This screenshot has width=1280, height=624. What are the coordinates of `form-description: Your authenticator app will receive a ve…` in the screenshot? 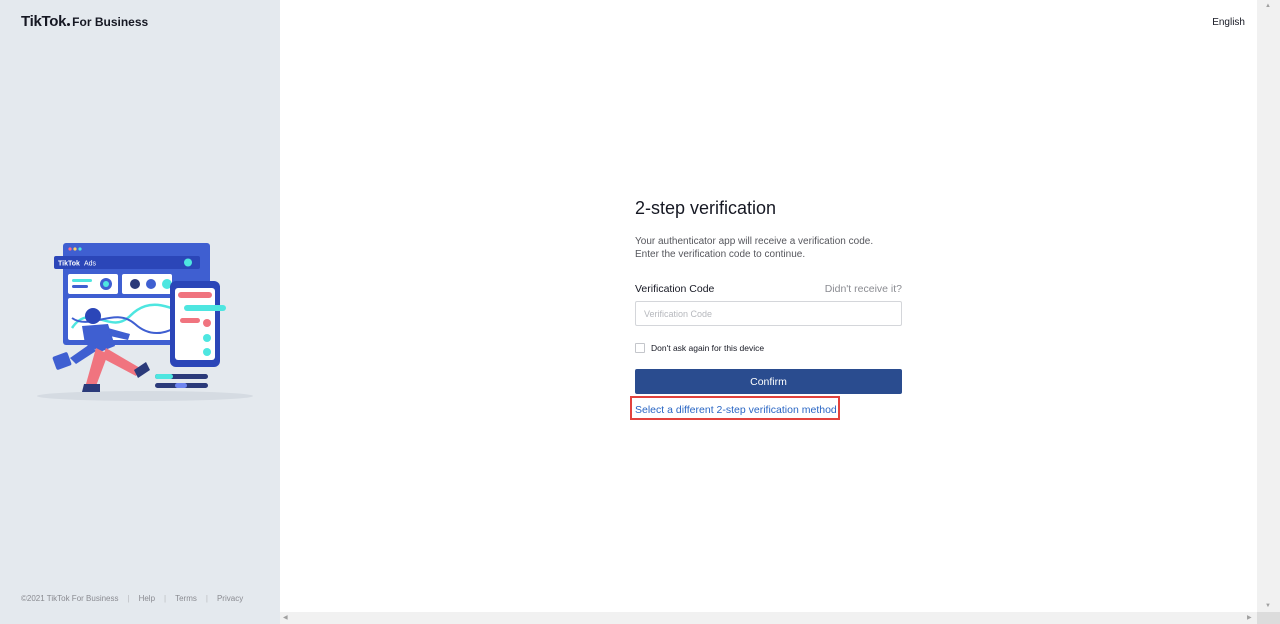 It's located at (768, 248).